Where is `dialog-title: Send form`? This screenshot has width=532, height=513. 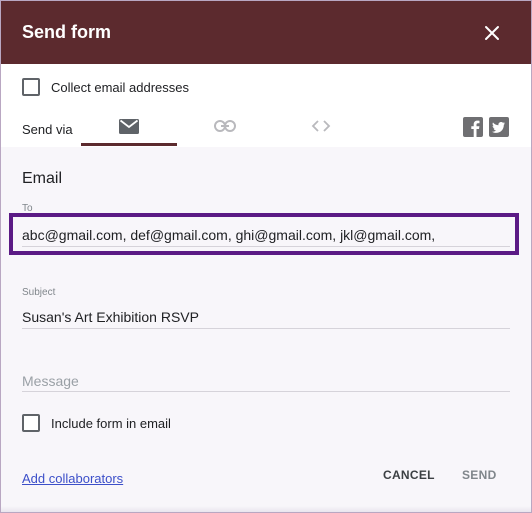 dialog-title: Send form is located at coordinates (67, 32).